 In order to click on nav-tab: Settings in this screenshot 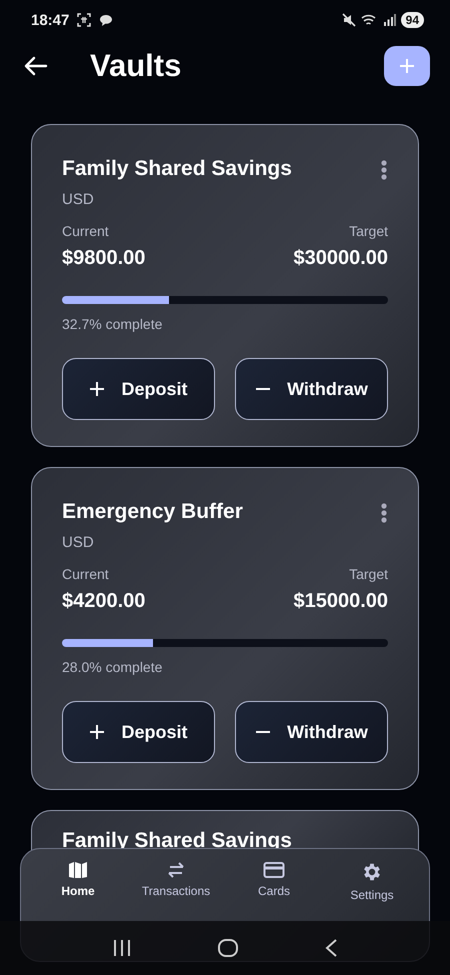, I will do `click(372, 881)`.